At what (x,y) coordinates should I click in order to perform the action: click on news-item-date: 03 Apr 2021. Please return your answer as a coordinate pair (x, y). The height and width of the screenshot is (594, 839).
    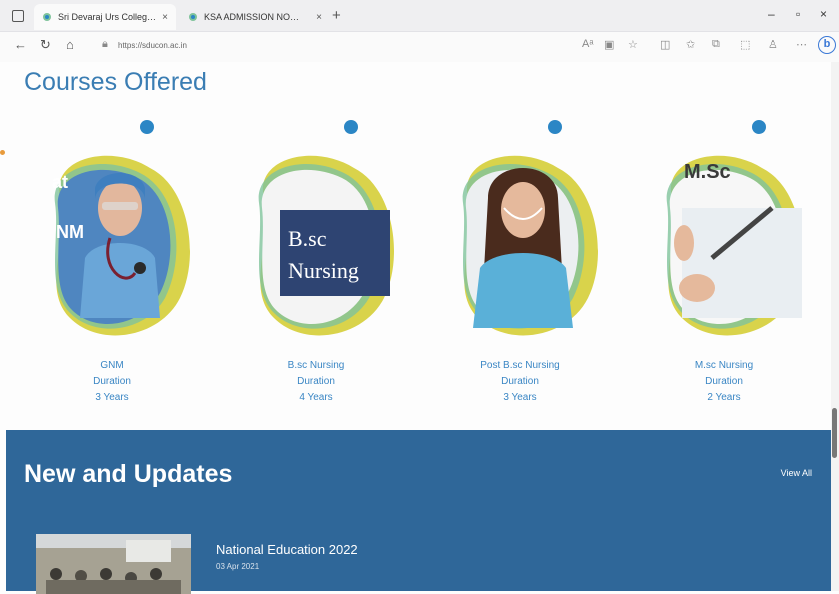
    Looking at the image, I should click on (238, 566).